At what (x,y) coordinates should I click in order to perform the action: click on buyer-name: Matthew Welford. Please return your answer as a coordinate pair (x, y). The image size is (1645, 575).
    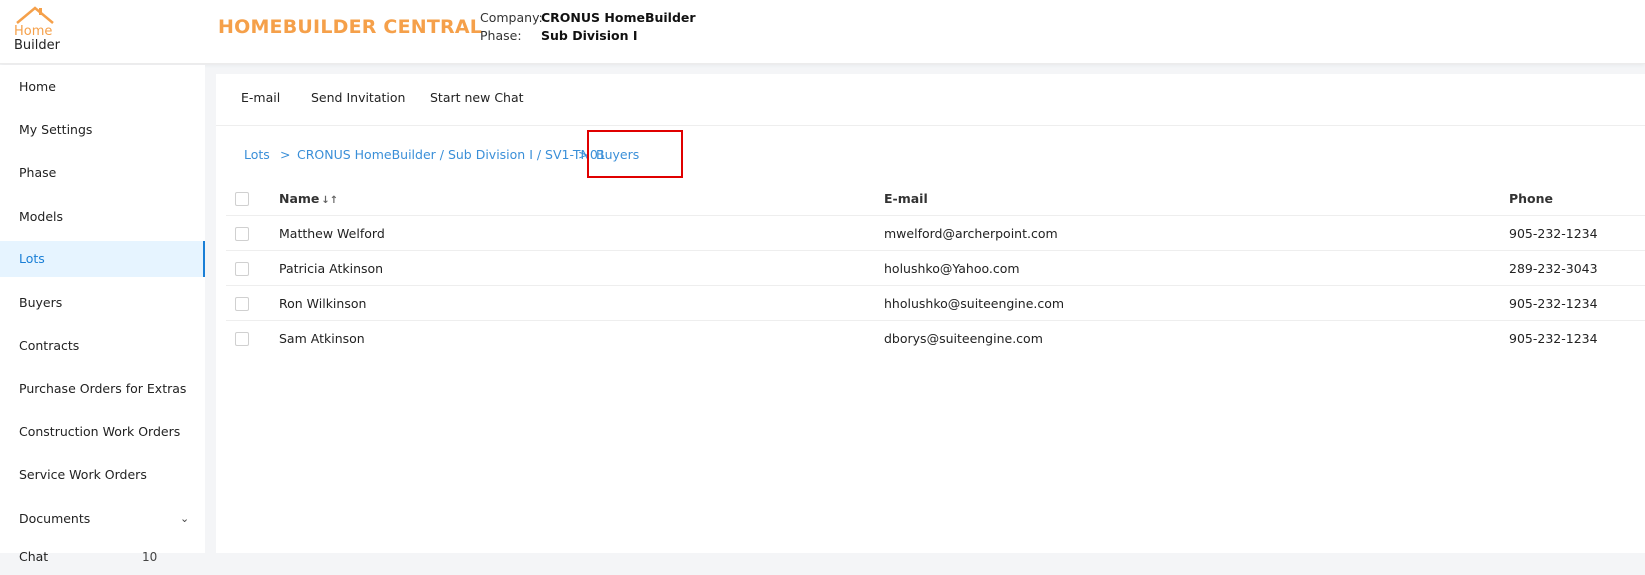
    Looking at the image, I should click on (332, 233).